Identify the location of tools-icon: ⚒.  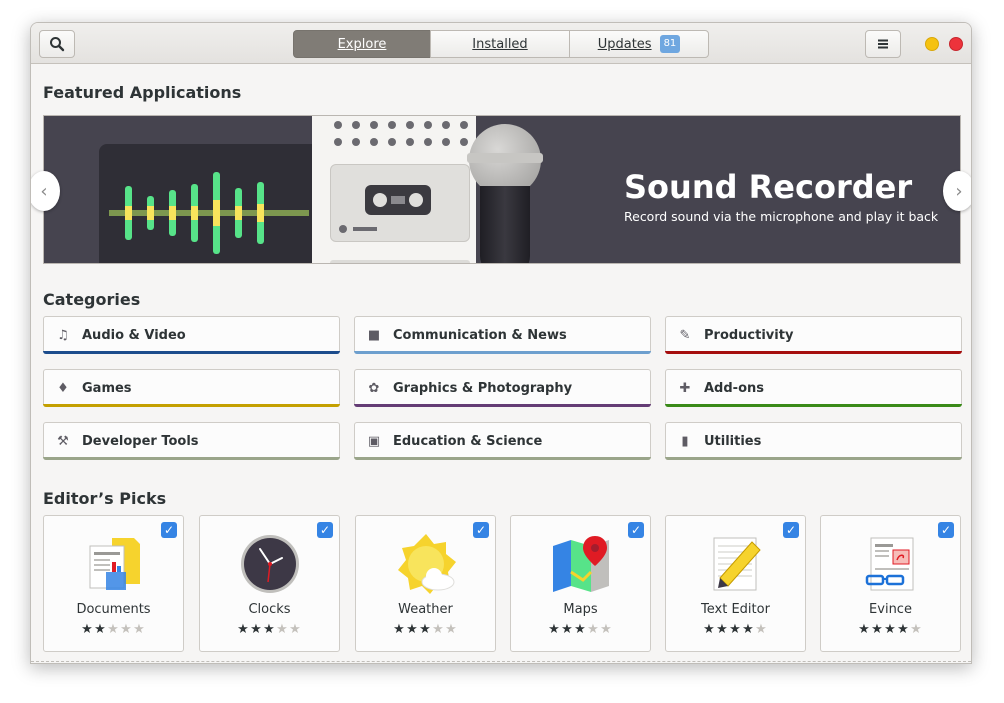
(63, 441).